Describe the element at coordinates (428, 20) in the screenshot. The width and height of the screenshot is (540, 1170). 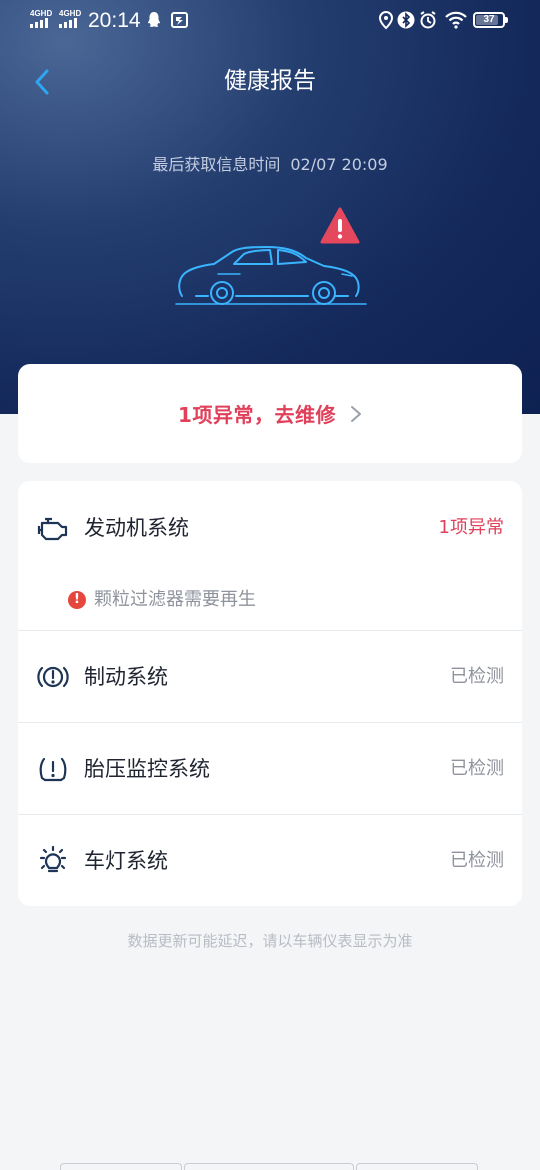
I see `alarm-icon` at that location.